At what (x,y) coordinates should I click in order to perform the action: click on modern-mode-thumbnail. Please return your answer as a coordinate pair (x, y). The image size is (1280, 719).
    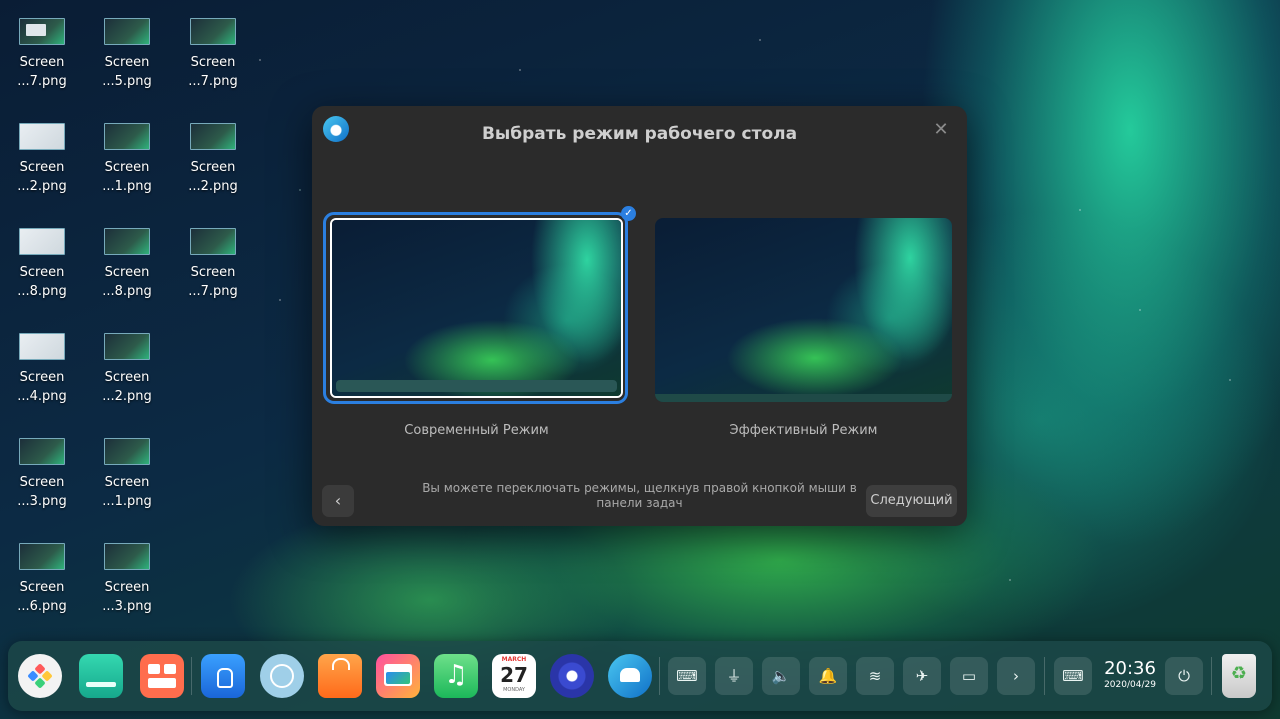
    Looking at the image, I should click on (476, 308).